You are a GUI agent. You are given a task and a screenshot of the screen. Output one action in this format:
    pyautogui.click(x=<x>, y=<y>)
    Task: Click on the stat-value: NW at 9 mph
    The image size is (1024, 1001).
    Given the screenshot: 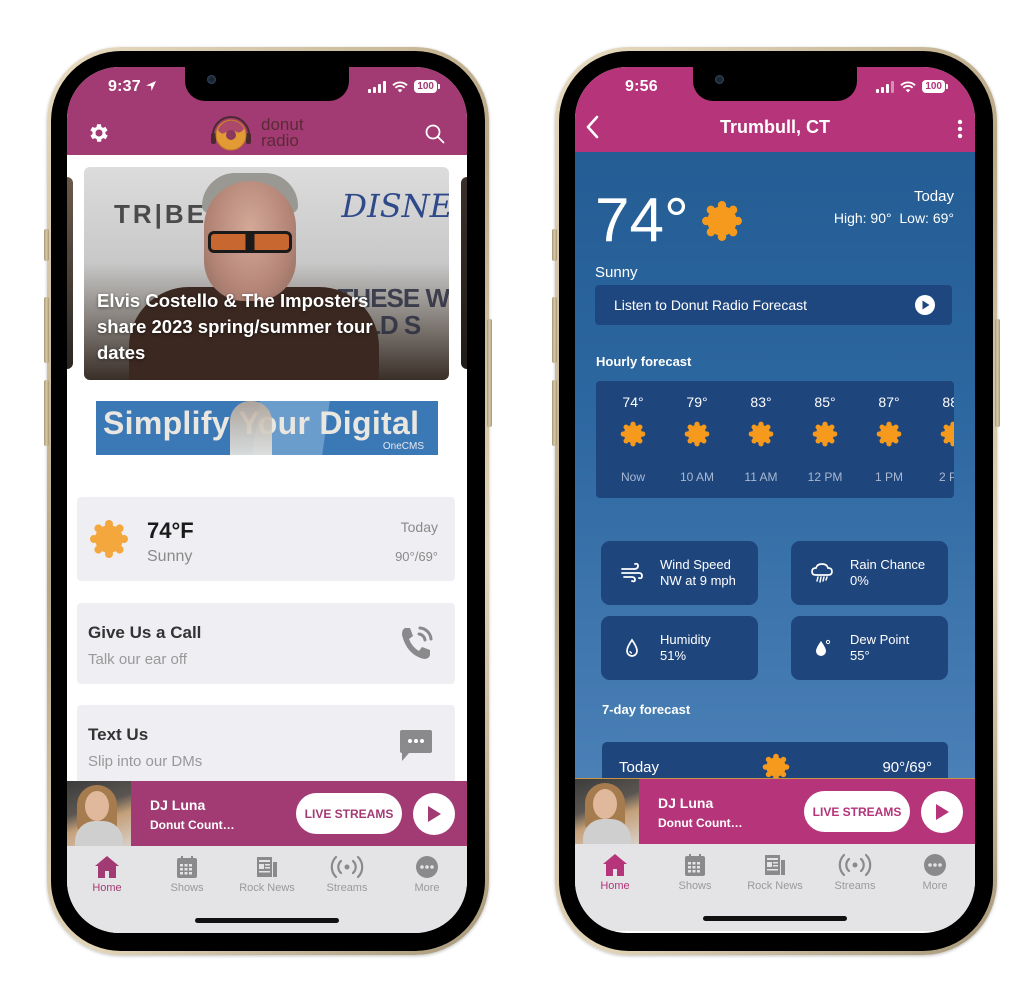 What is the action you would take?
    pyautogui.click(x=698, y=580)
    